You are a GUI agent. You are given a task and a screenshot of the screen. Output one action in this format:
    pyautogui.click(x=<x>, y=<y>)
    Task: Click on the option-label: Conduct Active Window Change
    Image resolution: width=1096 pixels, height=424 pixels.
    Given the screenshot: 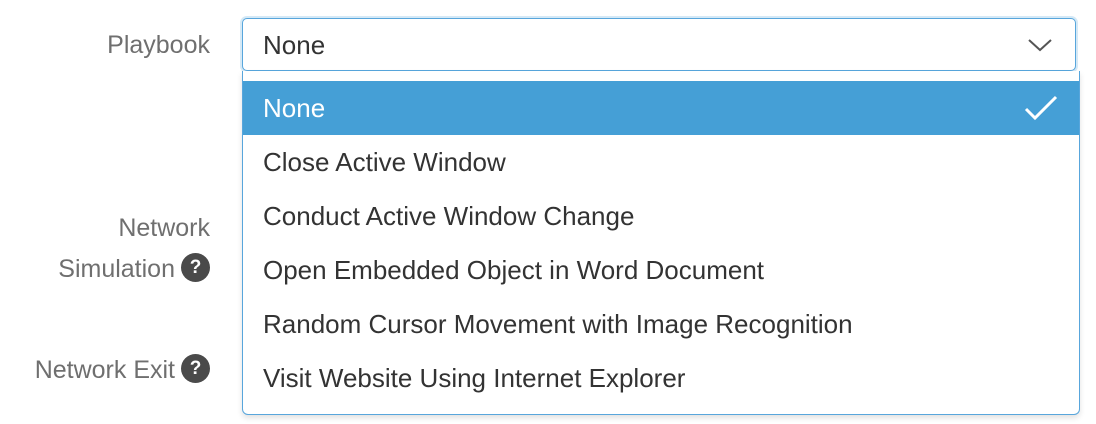 What is the action you would take?
    pyautogui.click(x=449, y=216)
    